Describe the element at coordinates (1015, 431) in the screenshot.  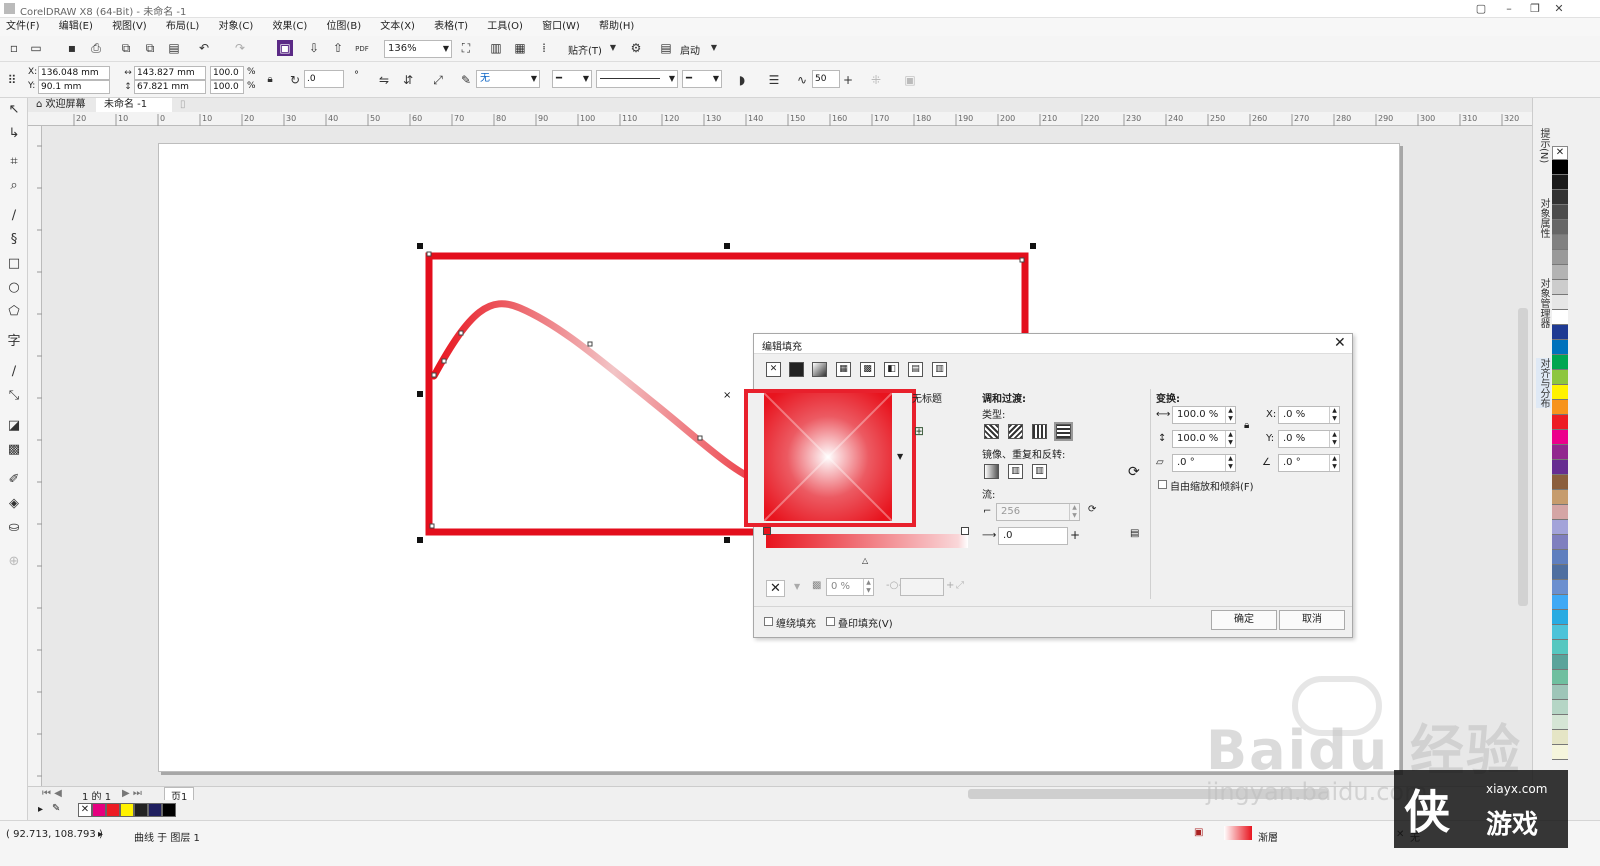
I see `elliptical-gradient-type` at that location.